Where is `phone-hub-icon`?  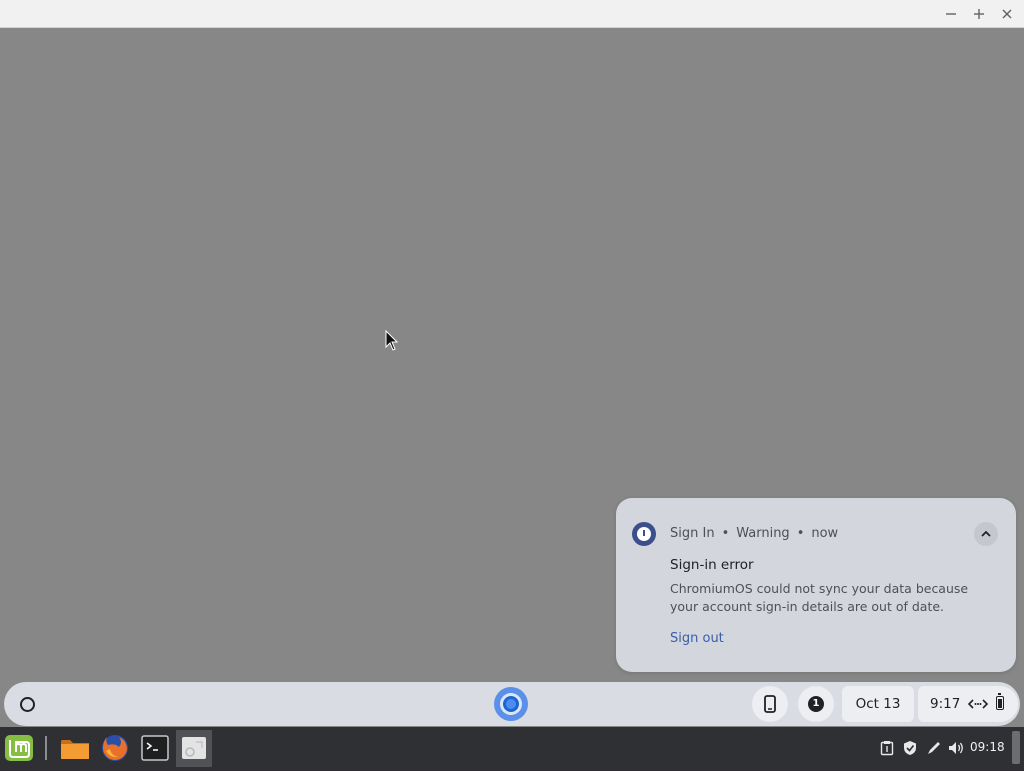
phone-hub-icon is located at coordinates (770, 704).